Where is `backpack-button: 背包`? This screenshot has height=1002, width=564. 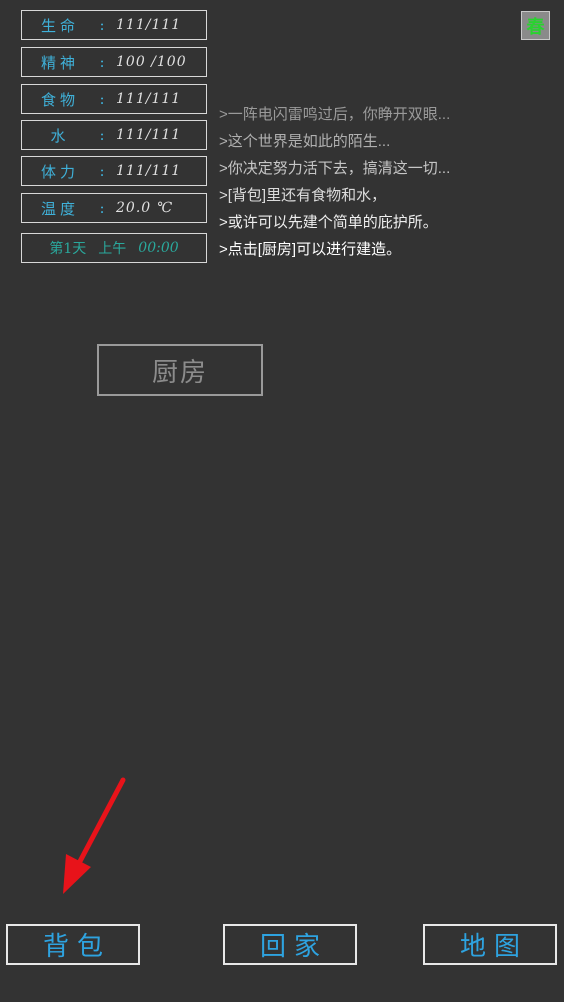
backpack-button: 背包 is located at coordinates (73, 944).